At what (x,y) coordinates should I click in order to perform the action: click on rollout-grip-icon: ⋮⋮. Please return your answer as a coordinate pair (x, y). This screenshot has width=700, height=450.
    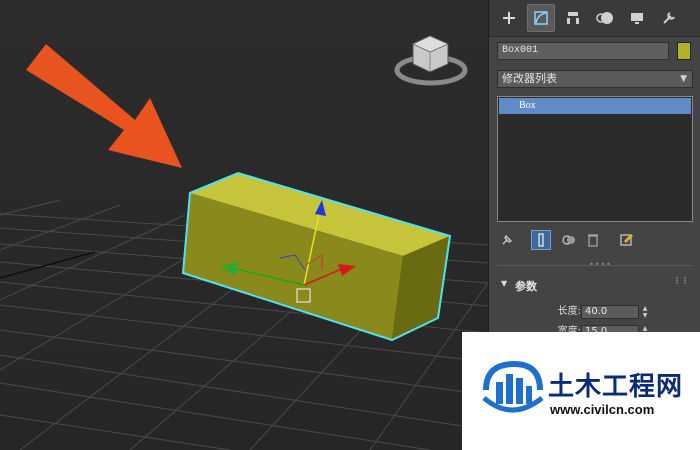
    Looking at the image, I should click on (681, 280).